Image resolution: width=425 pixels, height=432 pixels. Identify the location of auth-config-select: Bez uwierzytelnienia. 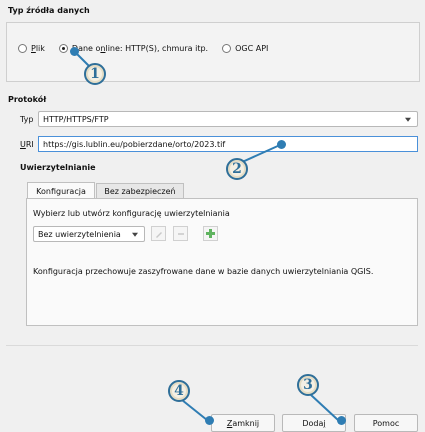
(89, 234).